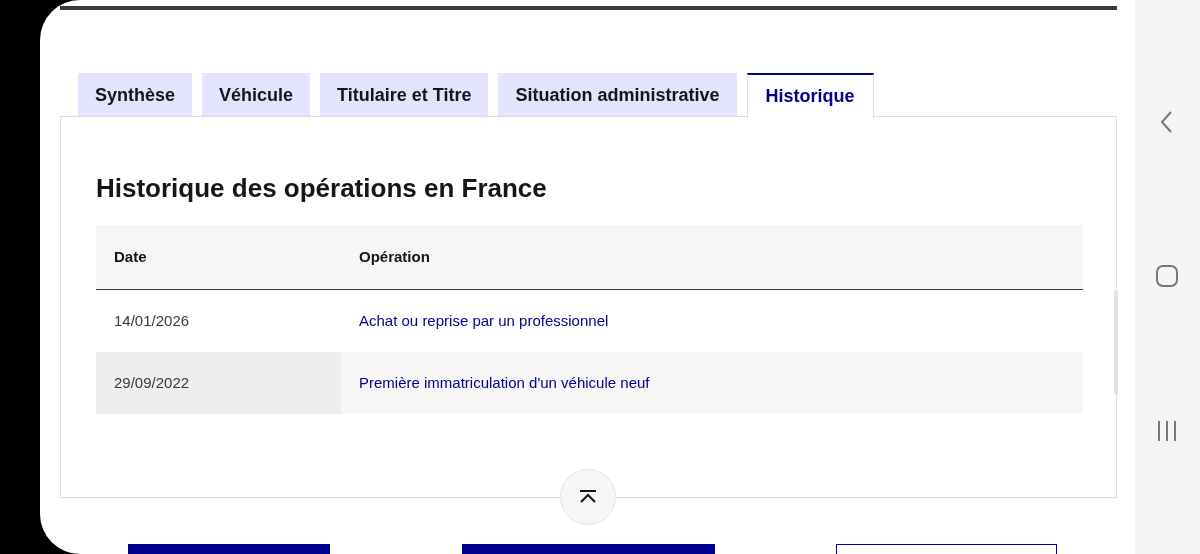 This screenshot has height=554, width=1200. I want to click on operation-link: Achat ou reprise par un professionnel, so click(484, 321).